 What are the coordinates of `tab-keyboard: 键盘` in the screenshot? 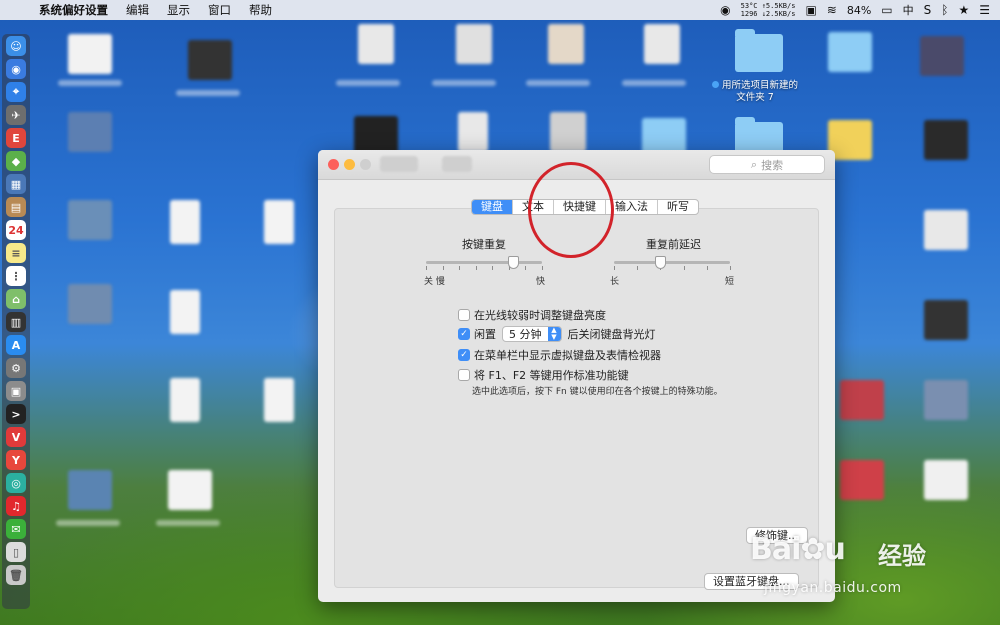 It's located at (492, 207).